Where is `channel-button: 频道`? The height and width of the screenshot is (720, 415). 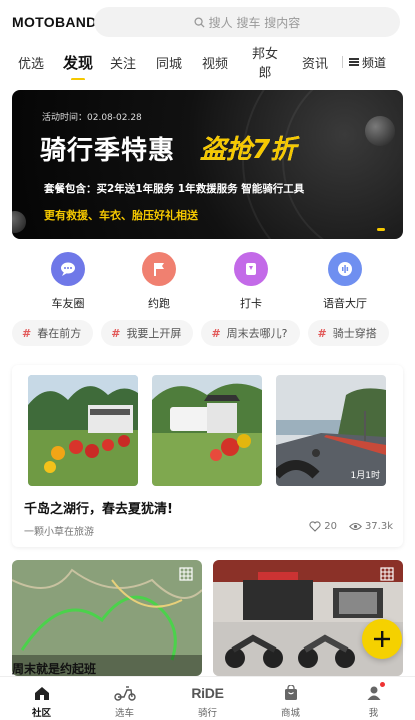 channel-button: 频道 is located at coordinates (367, 62).